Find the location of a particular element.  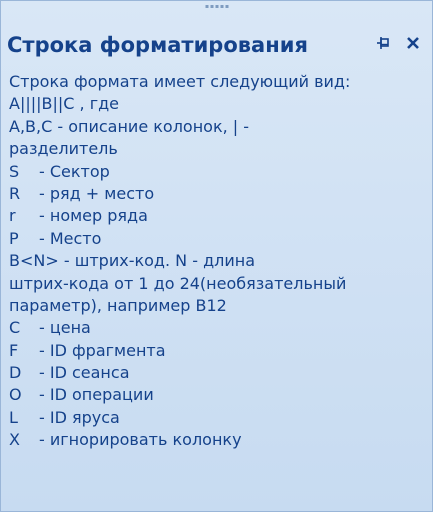

description-line: A||||B||C , где is located at coordinates (64, 104).